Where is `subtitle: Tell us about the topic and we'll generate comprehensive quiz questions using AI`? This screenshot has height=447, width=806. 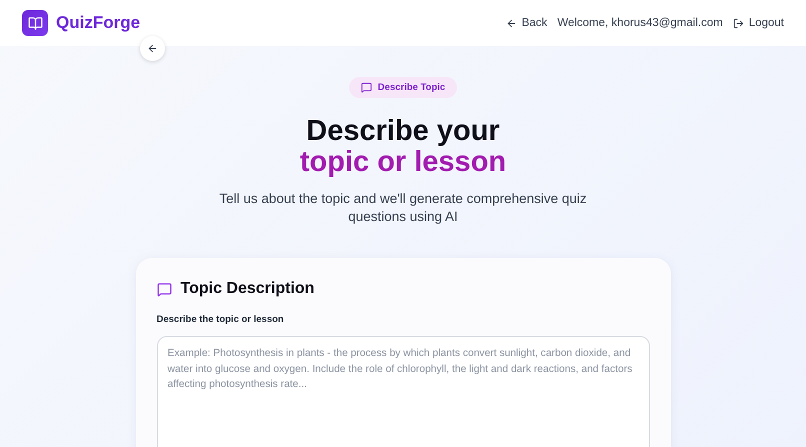 subtitle: Tell us about the topic and we'll generate comprehensive quiz questions using AI is located at coordinates (403, 208).